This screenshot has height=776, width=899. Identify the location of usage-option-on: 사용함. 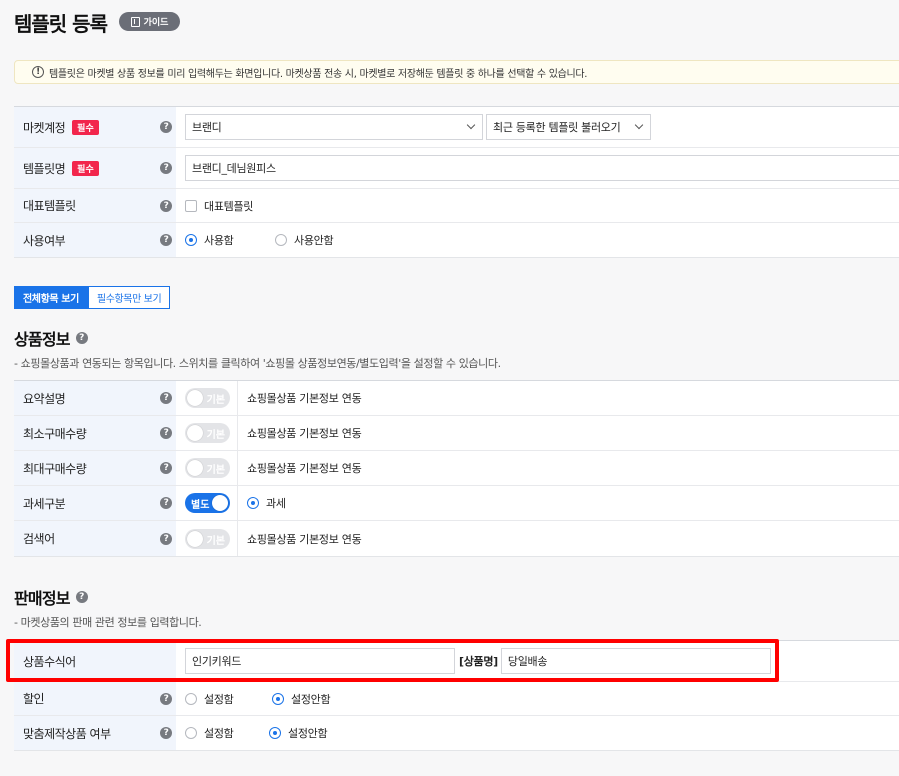
(230, 240).